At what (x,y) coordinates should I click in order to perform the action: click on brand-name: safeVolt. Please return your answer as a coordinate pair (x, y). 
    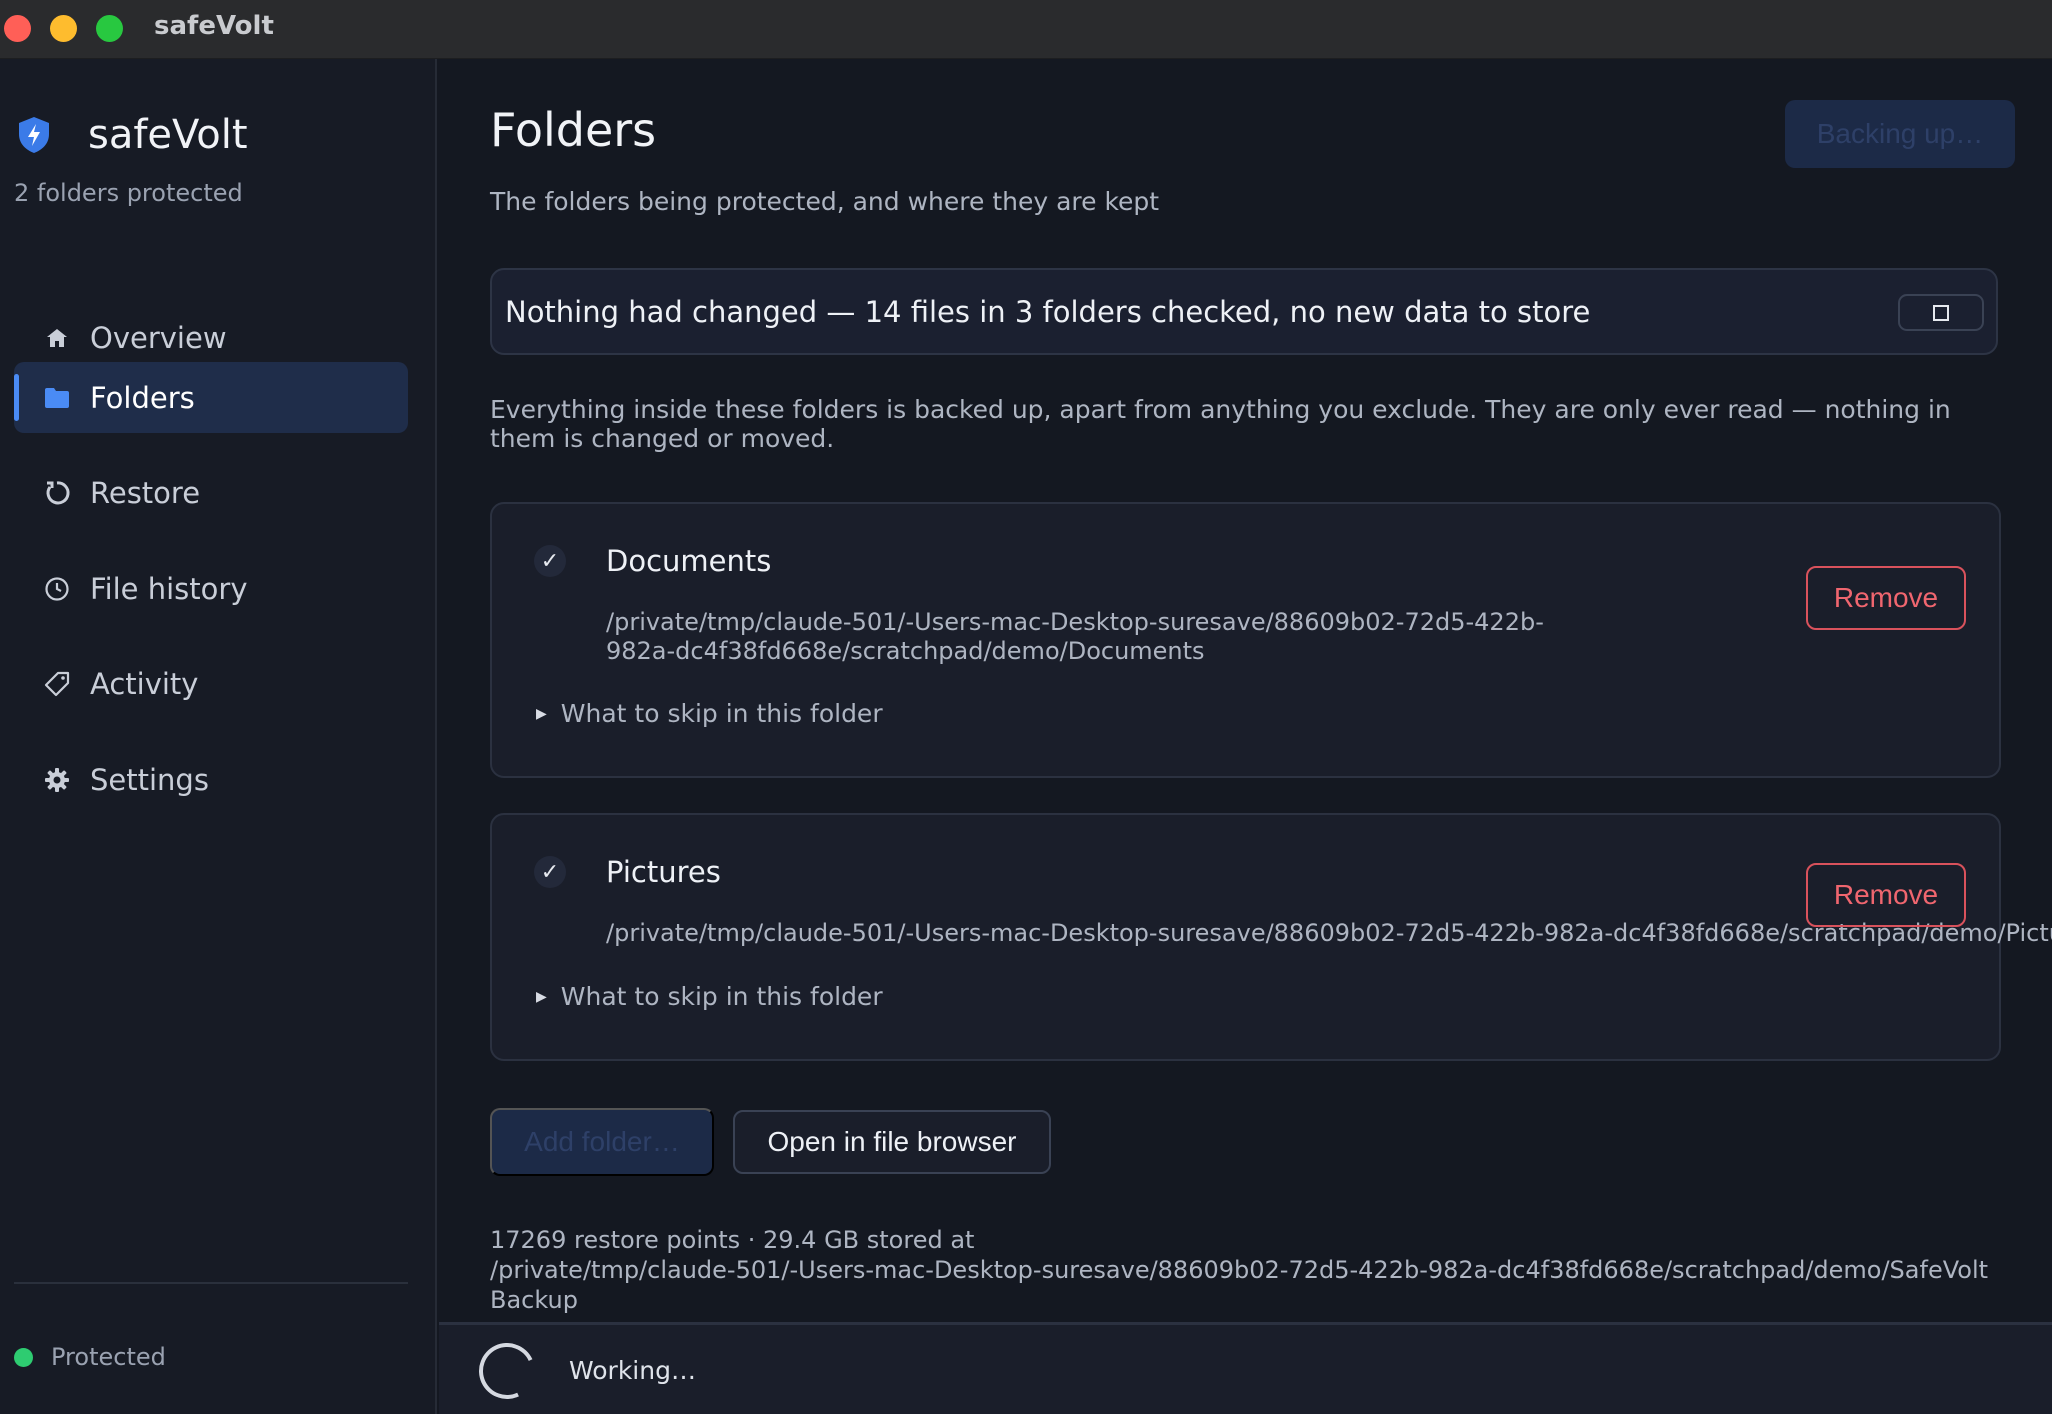
    Looking at the image, I should click on (168, 135).